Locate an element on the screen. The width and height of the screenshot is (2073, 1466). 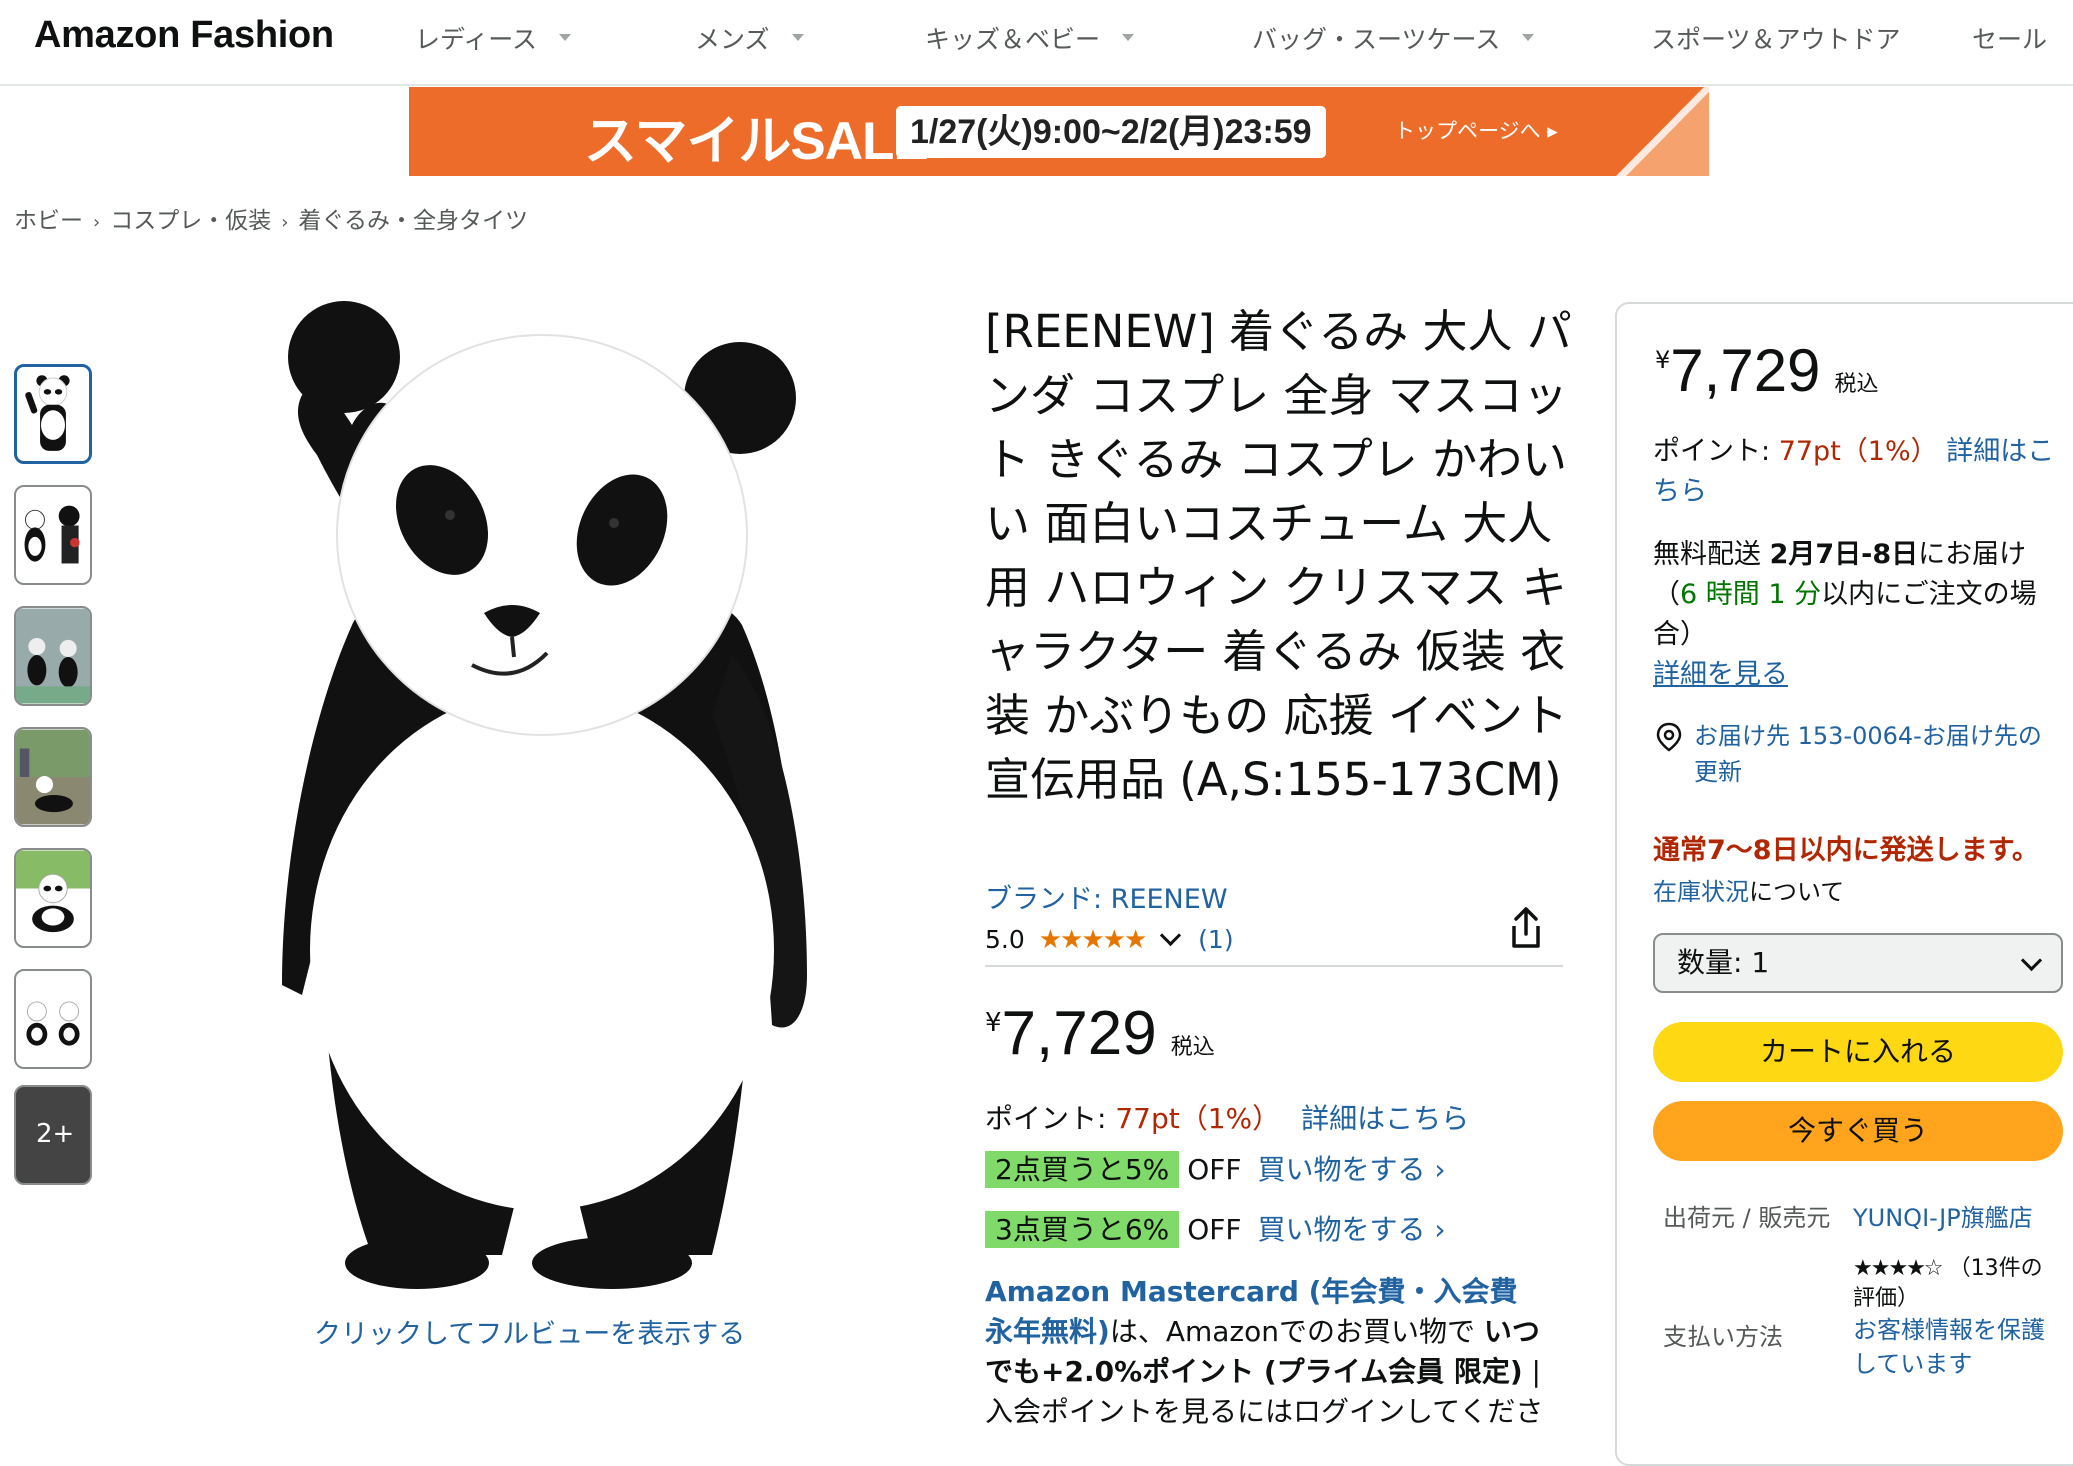
panda-pair-thumbnail-icon is located at coordinates (52, 534).